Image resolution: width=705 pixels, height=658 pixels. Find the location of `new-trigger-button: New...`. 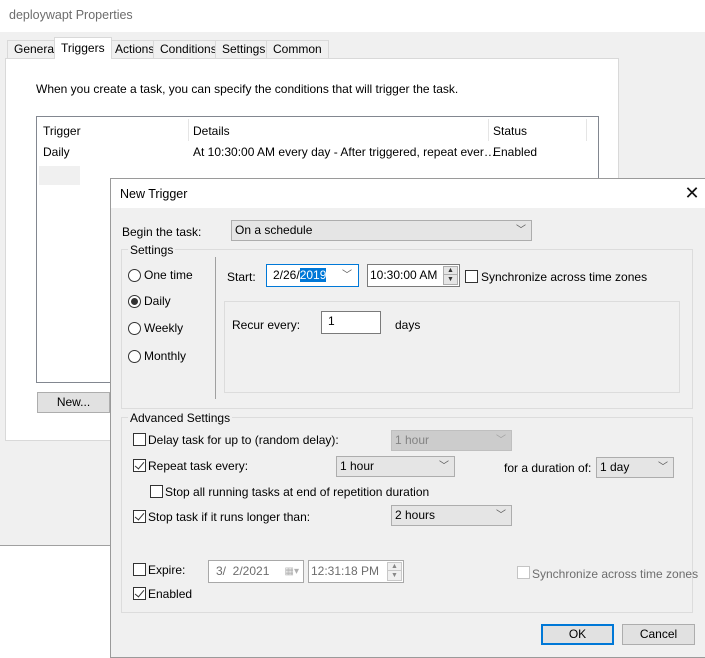

new-trigger-button: New... is located at coordinates (73, 402).